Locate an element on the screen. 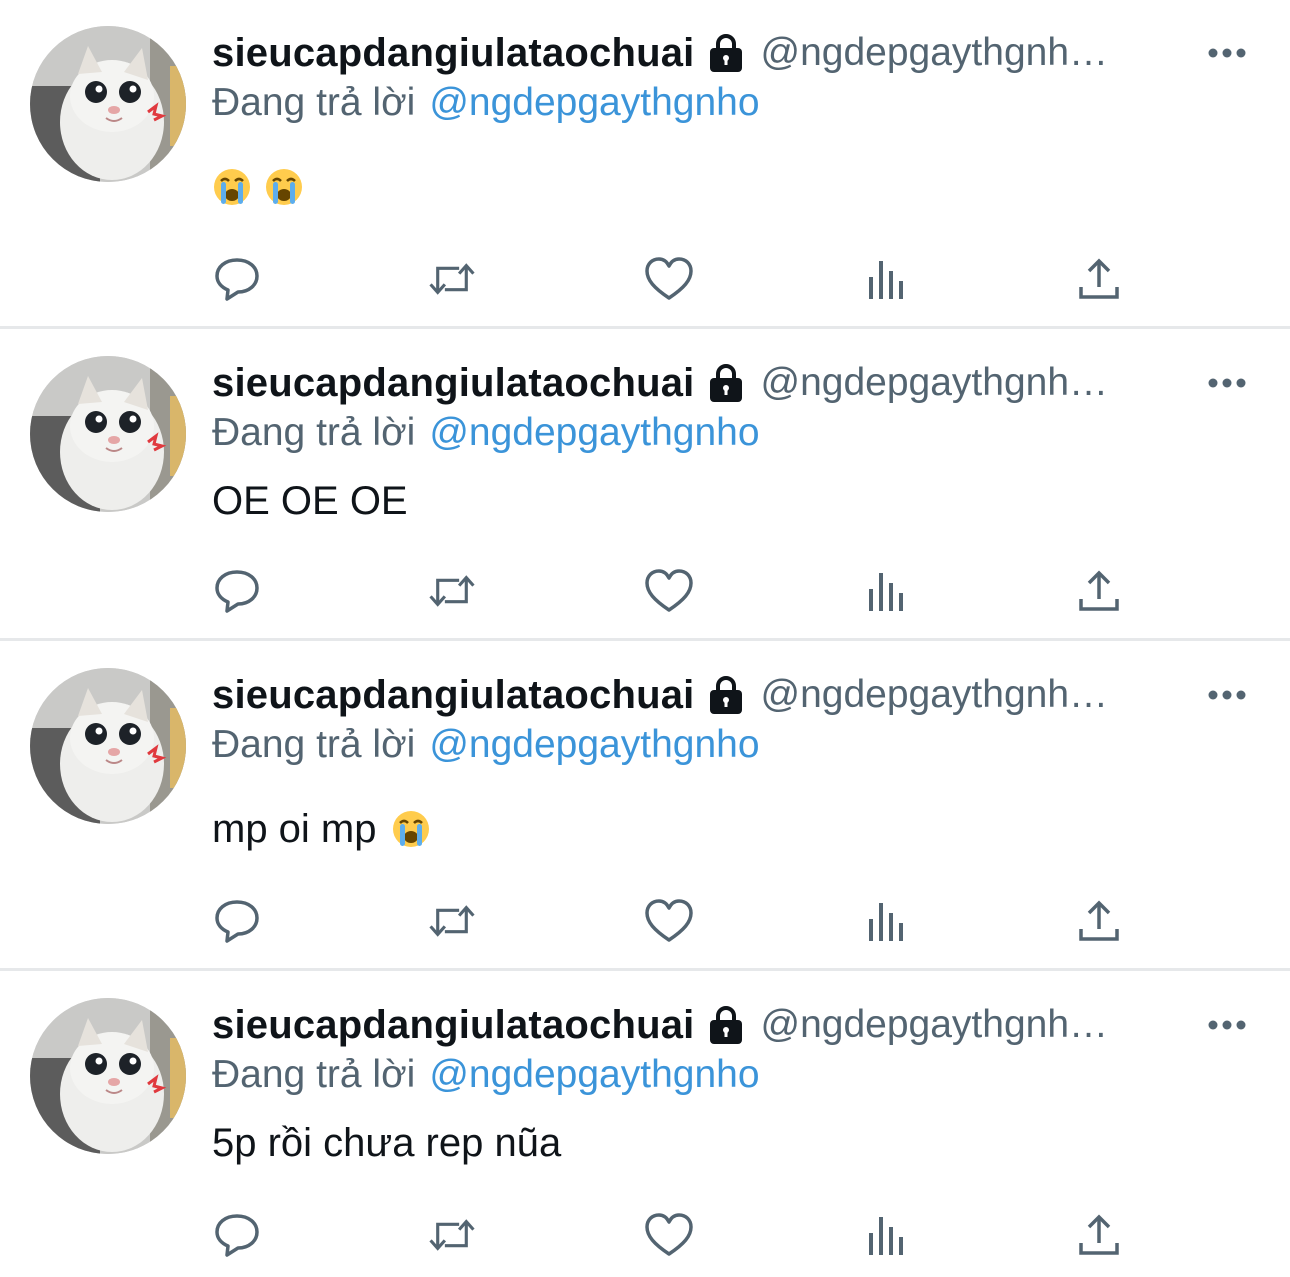  tweet-text-content: 5p rồi chưa rep nũa is located at coordinates (387, 1142).